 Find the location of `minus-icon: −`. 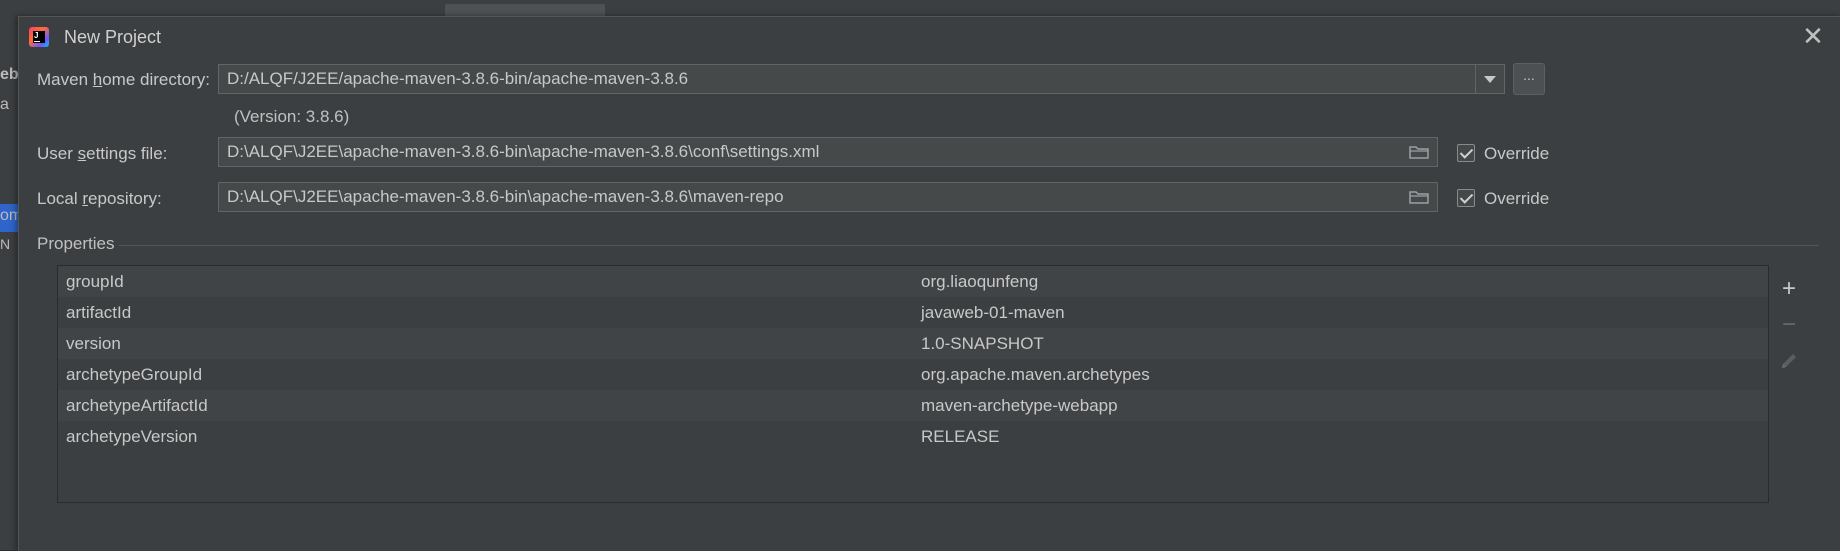

minus-icon: − is located at coordinates (1788, 324).